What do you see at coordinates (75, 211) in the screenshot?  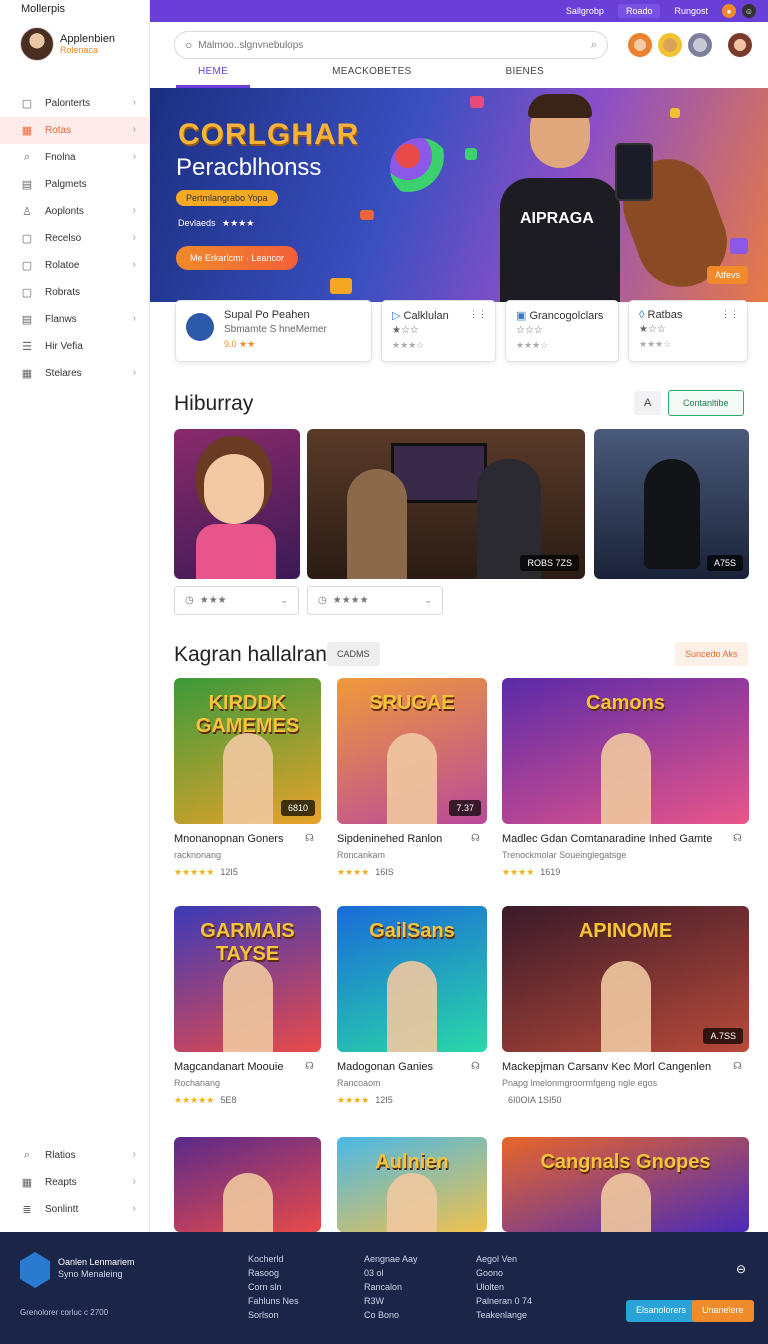 I see `sidebar-item: ♙ Aoplonts ›` at bounding box center [75, 211].